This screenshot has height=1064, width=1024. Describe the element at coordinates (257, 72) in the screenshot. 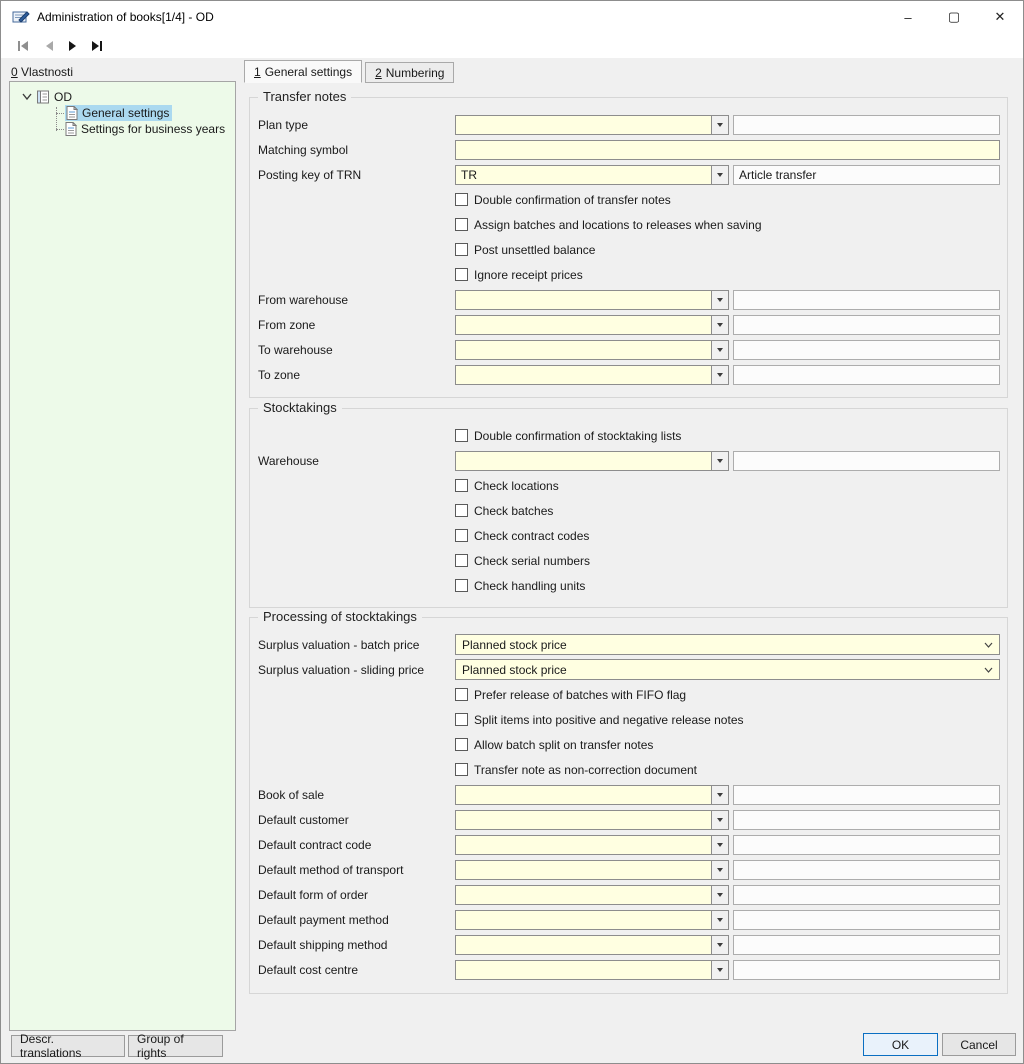

I see `tab-accel: 1` at that location.